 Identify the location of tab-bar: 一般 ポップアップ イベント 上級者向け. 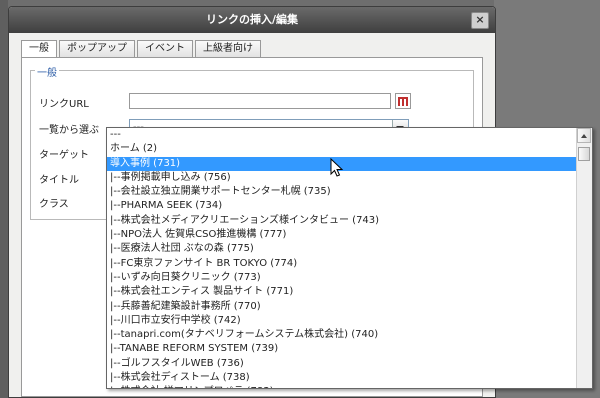
(142, 49).